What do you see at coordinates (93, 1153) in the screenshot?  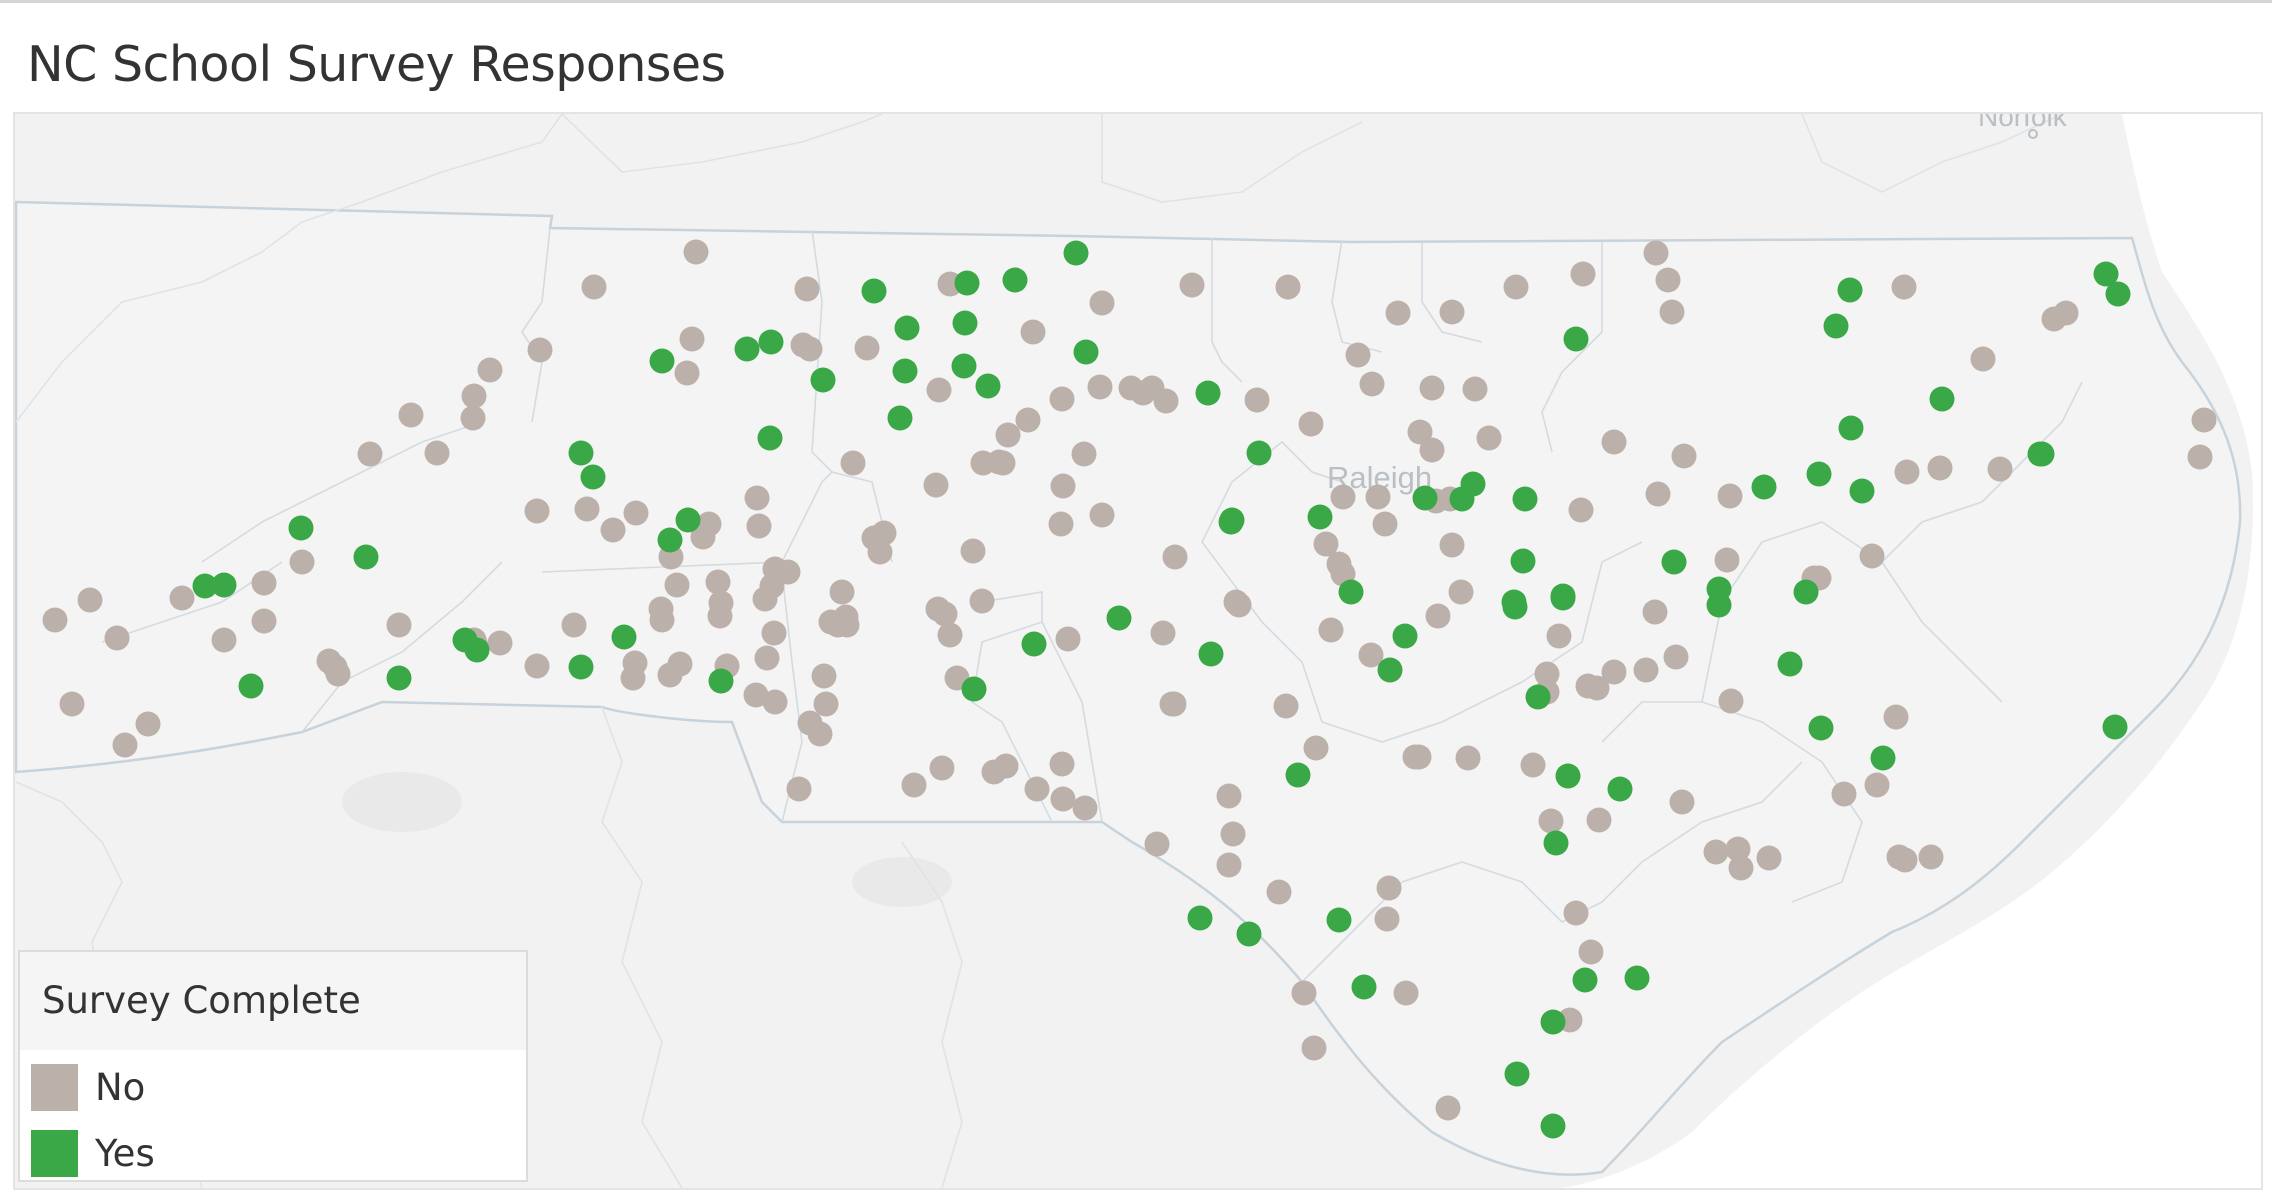 I see `legend-item-yes: Yes` at bounding box center [93, 1153].